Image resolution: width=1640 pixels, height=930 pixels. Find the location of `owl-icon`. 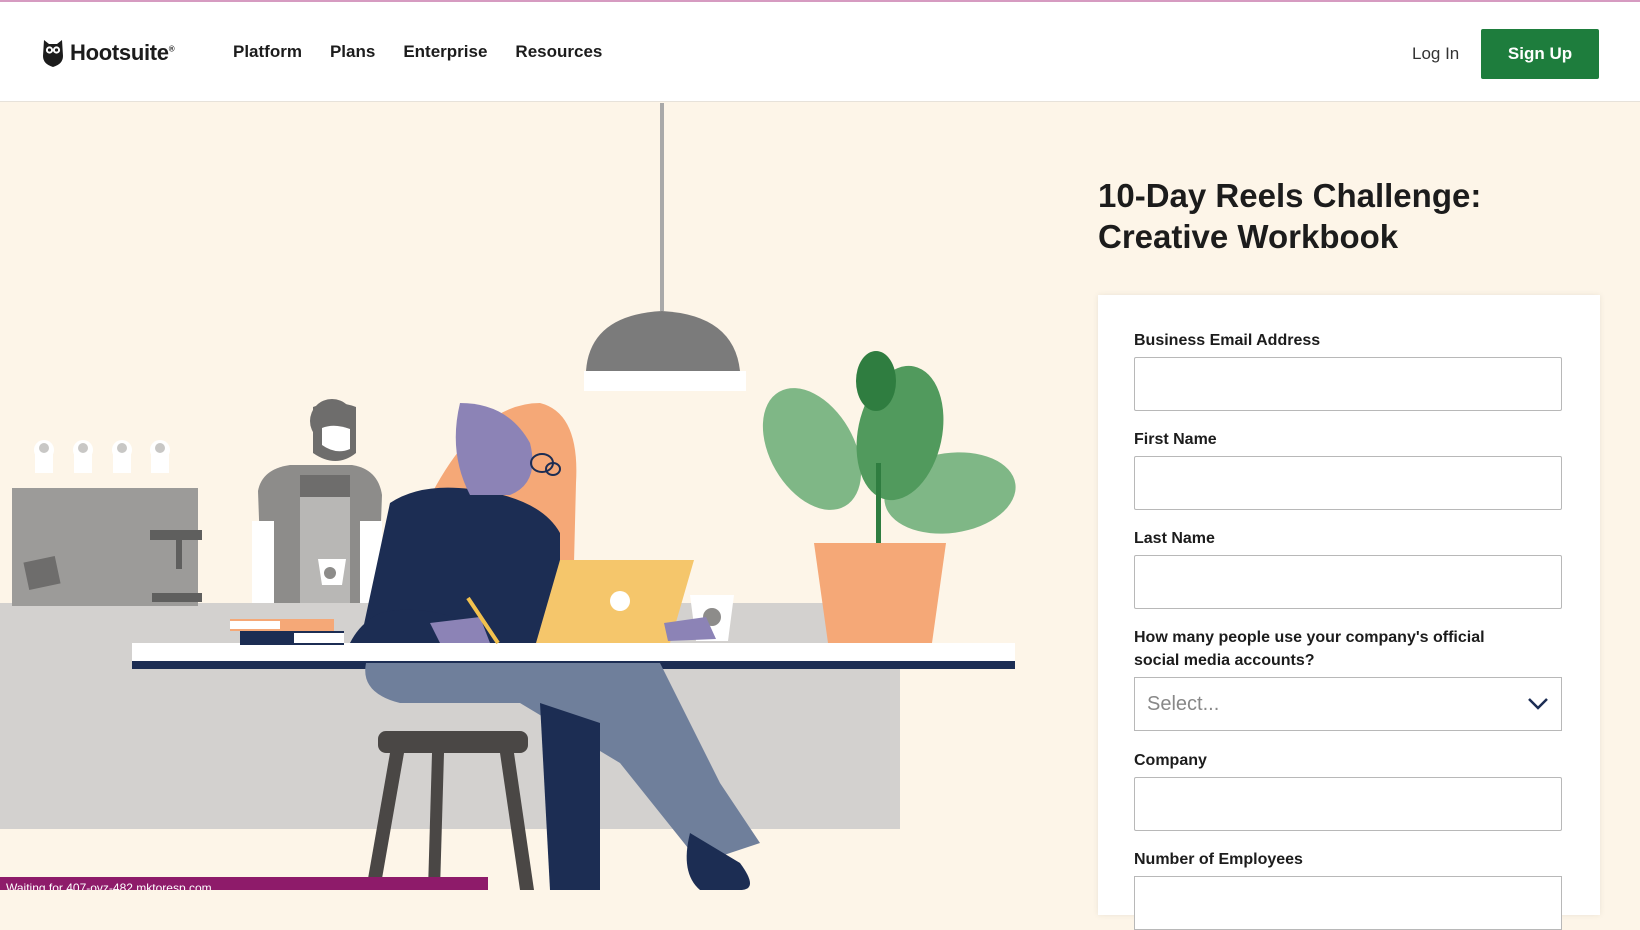

owl-icon is located at coordinates (53, 53).